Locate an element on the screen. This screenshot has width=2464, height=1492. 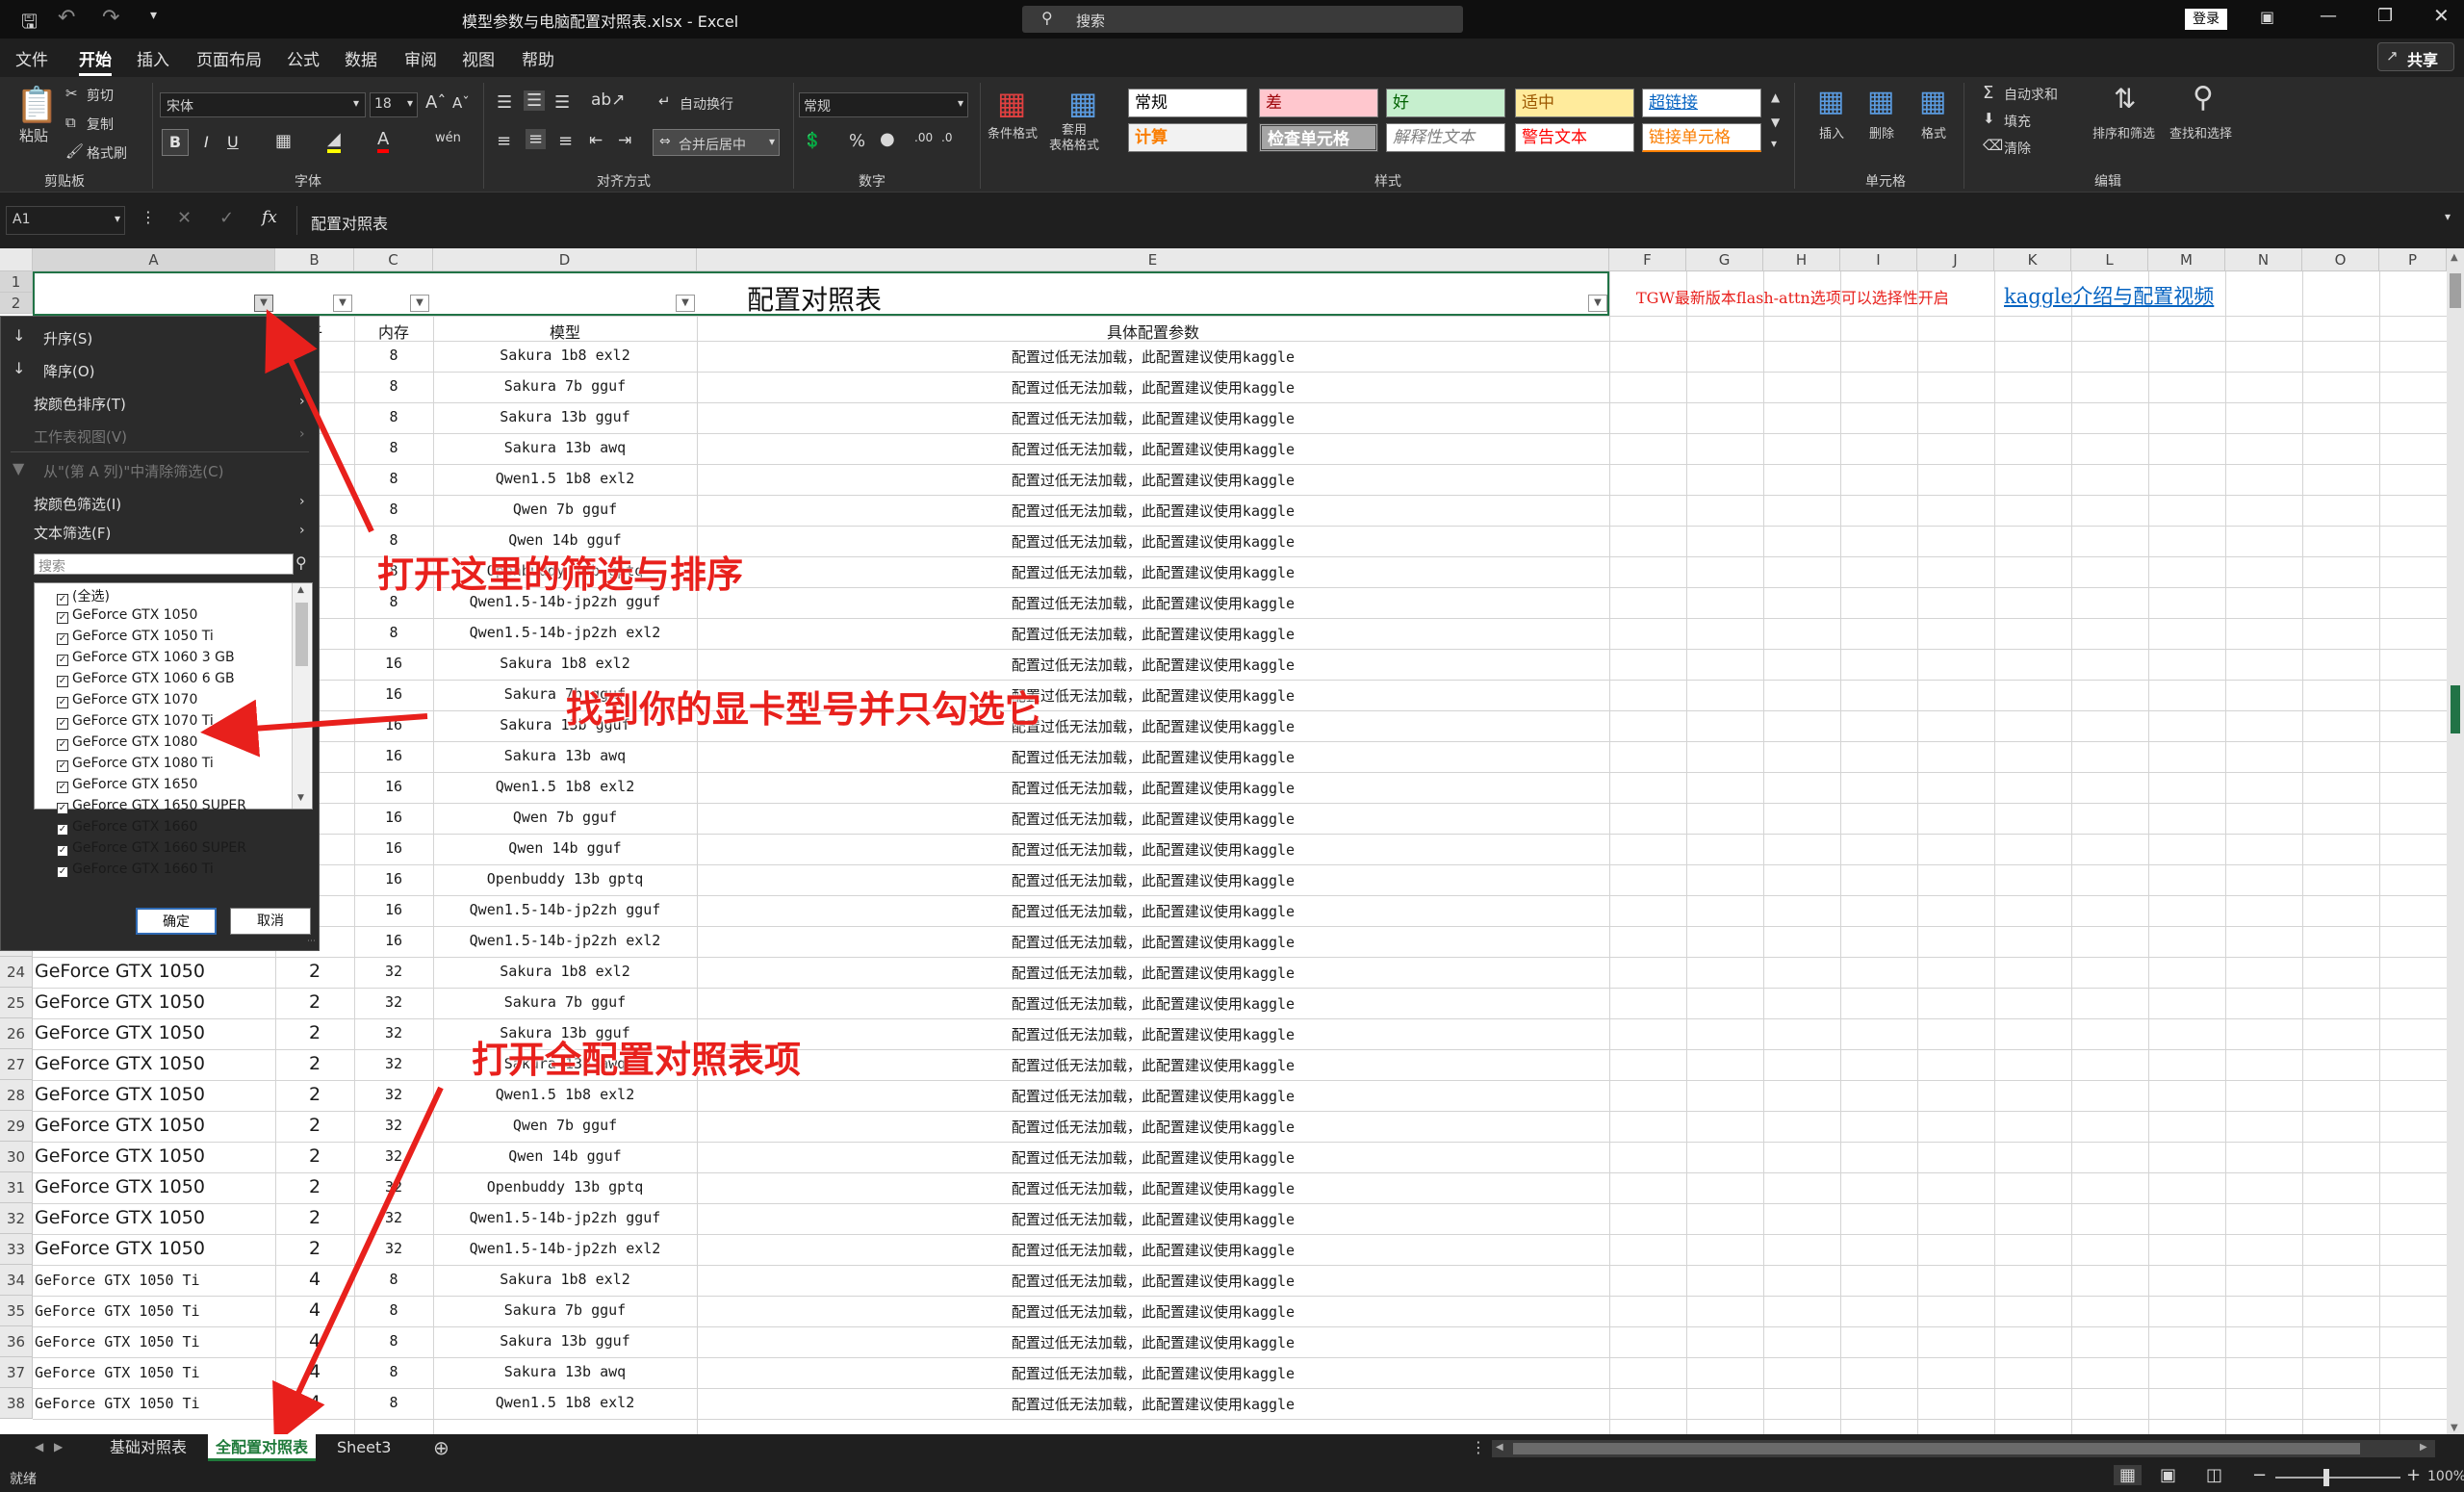
font-size-select: 18 ▾ is located at coordinates (394, 104).